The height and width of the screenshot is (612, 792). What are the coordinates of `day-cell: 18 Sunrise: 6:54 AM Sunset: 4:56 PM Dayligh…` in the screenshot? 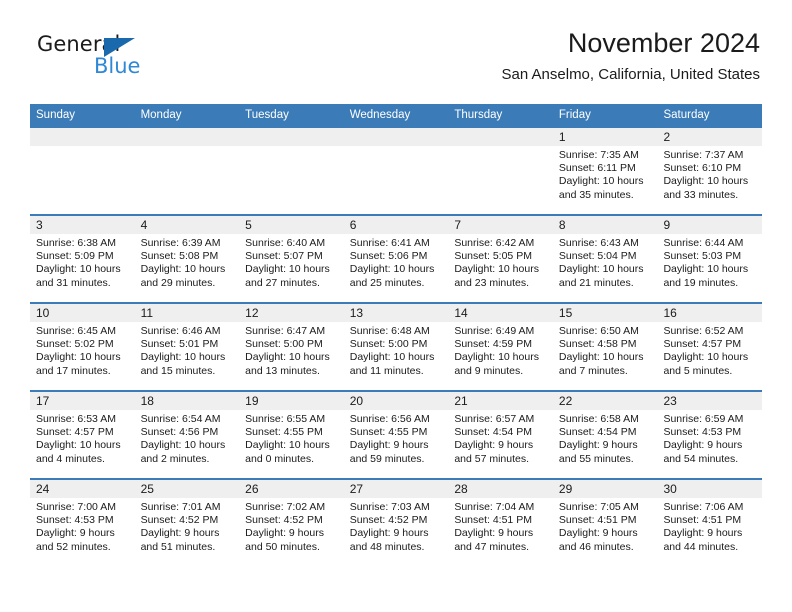 It's located at (187, 435).